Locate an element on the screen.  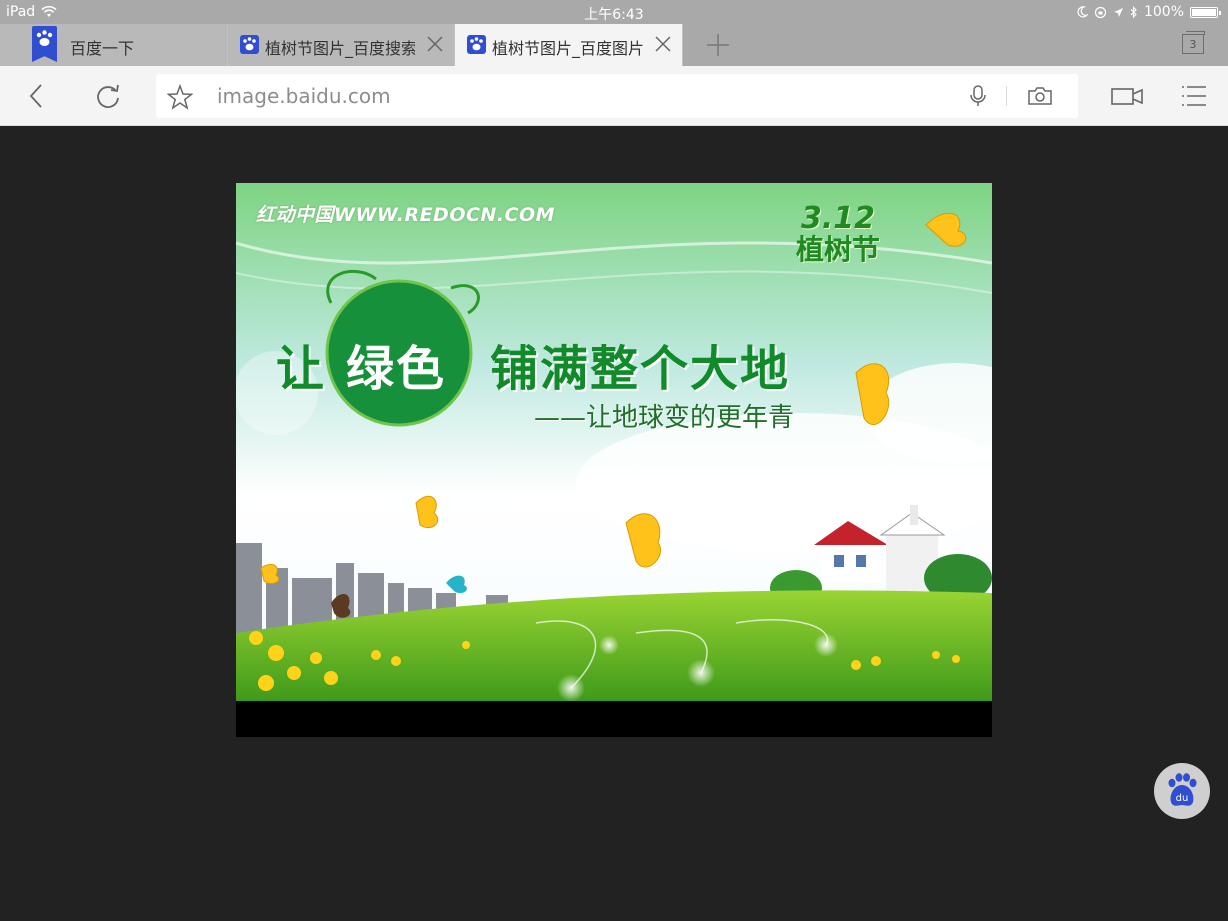
tab-label: 百度一下 is located at coordinates (102, 48).